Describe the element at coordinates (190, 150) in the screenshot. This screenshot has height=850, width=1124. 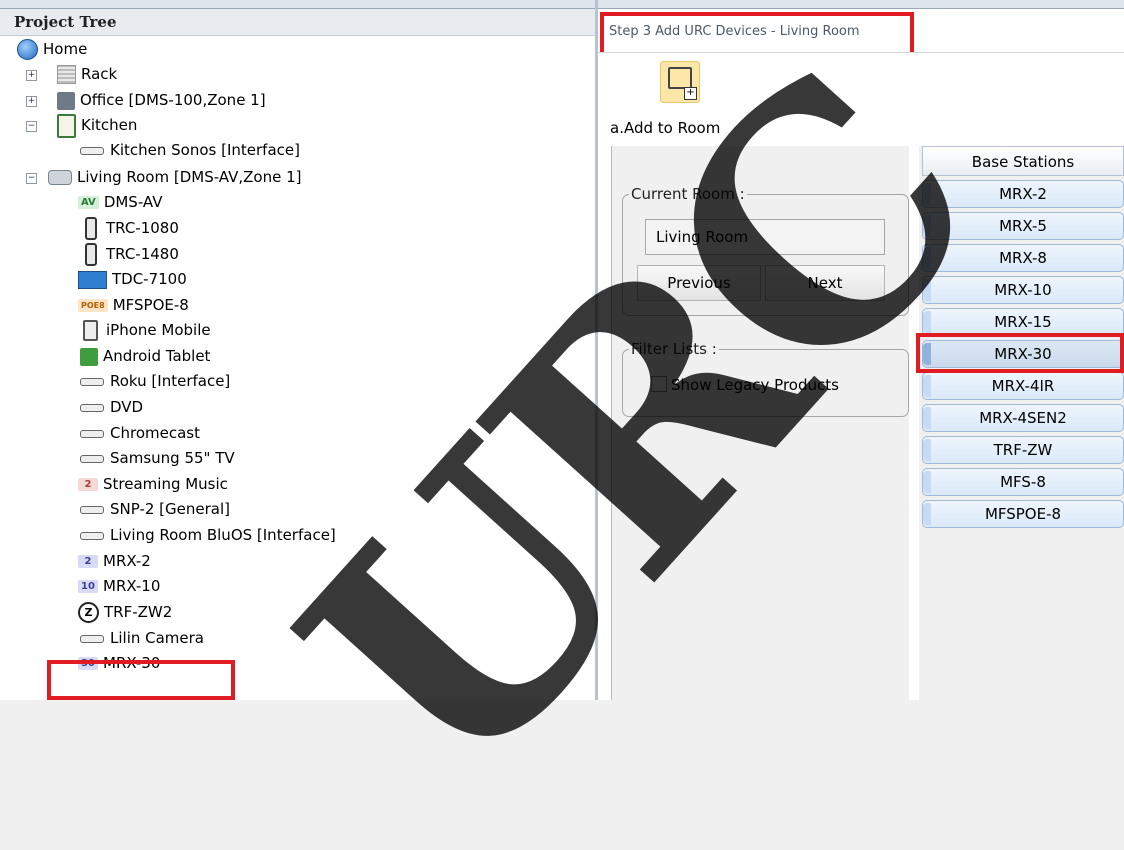
I see `tree-item-kitchen-sonos: Kitchen Sonos [Interface]` at that location.